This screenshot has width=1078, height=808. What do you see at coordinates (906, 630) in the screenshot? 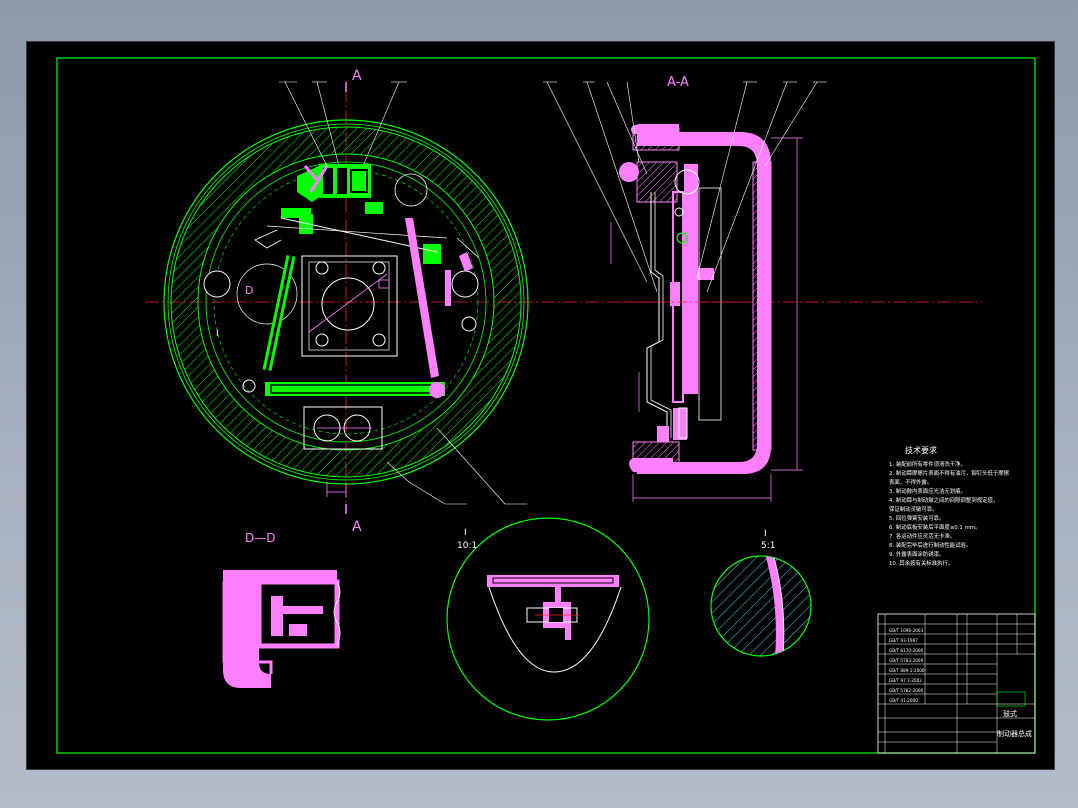
I see `parts-list-row: GB/T 1096-2003` at bounding box center [906, 630].